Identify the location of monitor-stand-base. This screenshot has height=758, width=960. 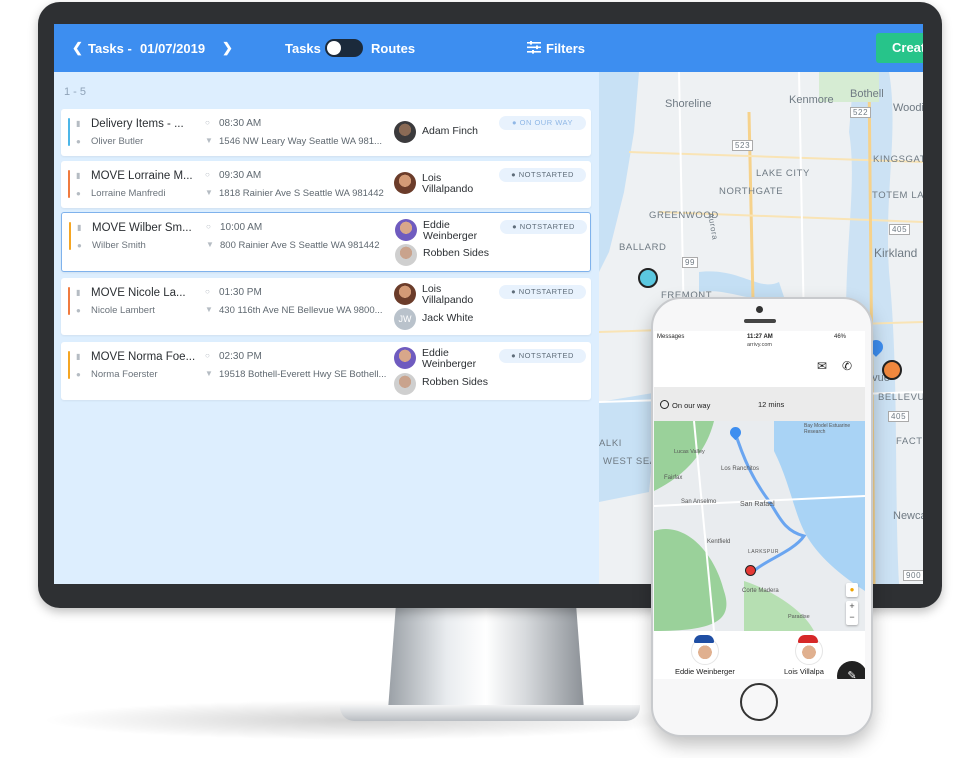
(490, 713).